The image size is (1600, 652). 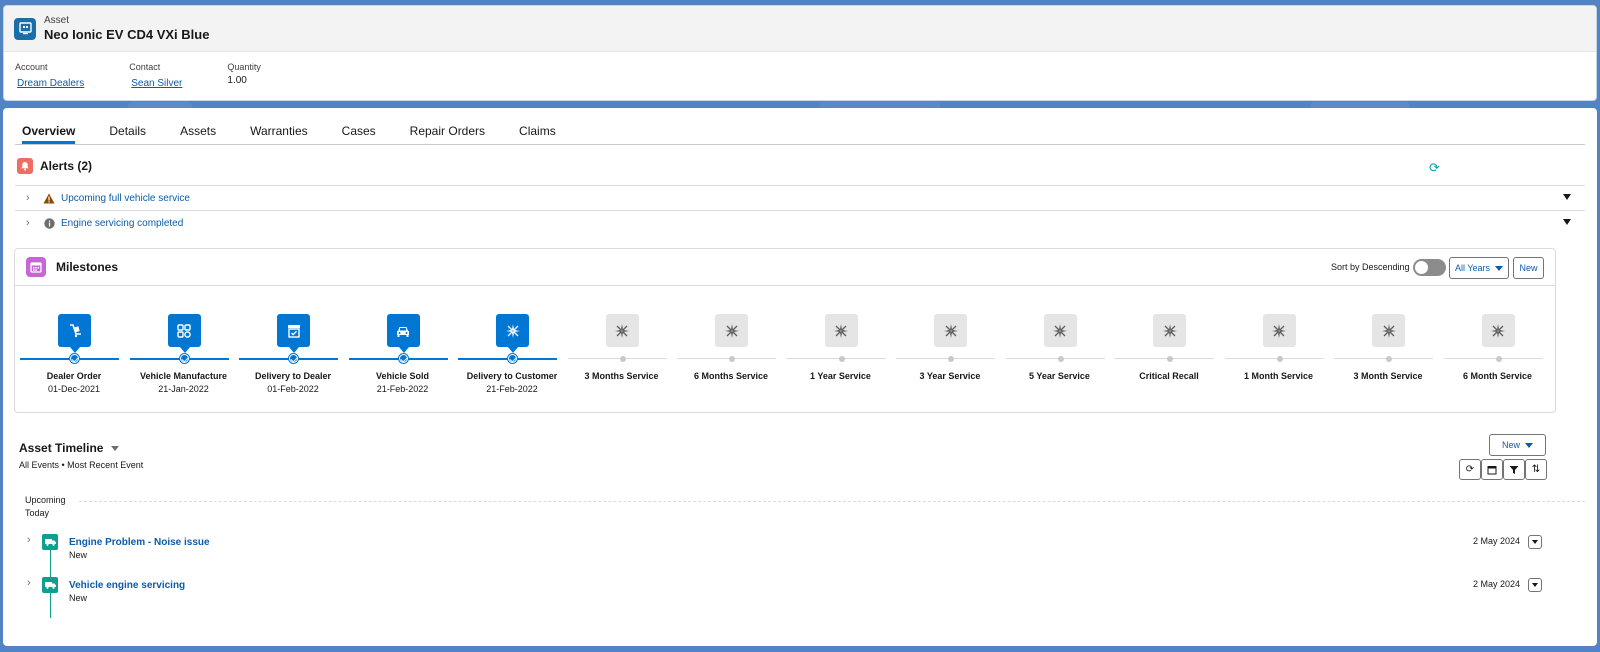 I want to click on info-icon, so click(x=49, y=223).